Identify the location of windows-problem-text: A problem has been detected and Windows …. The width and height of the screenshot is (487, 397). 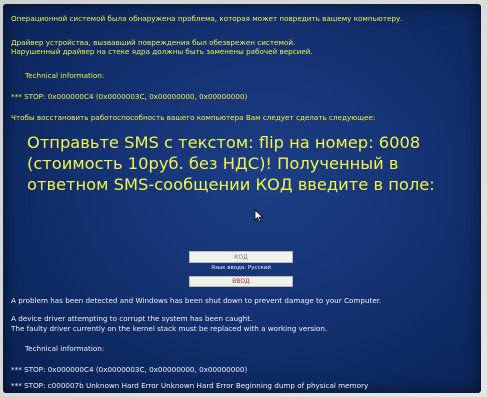
(196, 300).